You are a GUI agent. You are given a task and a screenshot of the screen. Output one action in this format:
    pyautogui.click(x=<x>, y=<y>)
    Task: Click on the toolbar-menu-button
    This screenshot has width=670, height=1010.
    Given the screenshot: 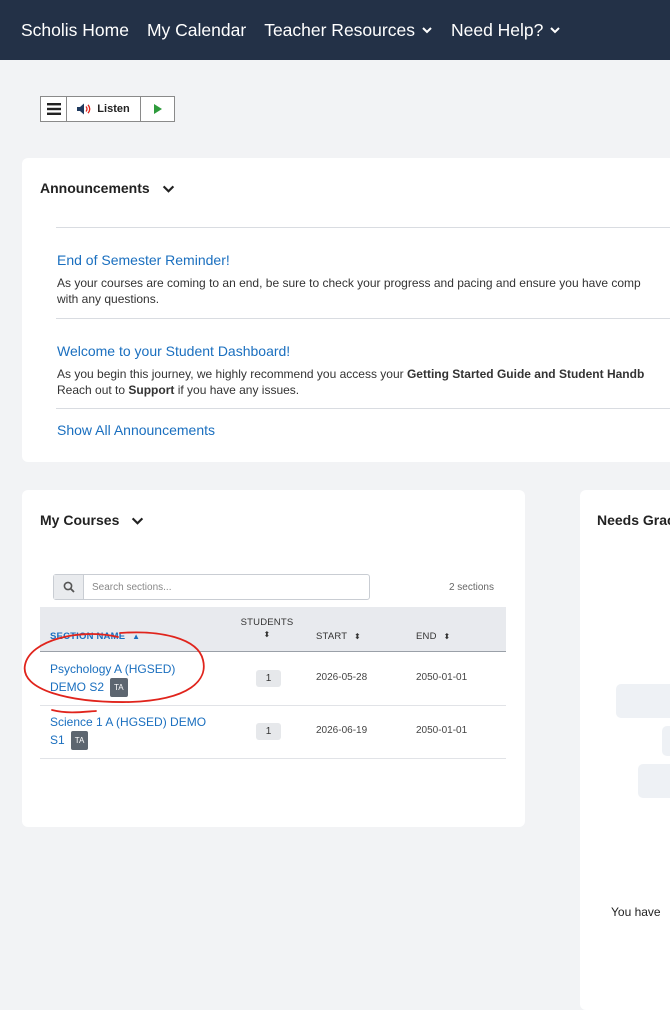 What is the action you would take?
    pyautogui.click(x=54, y=109)
    